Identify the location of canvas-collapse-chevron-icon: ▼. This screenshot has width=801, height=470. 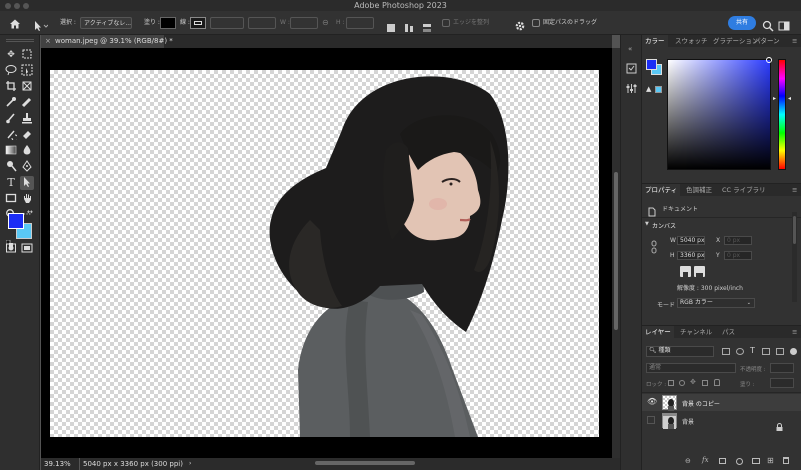
(647, 224).